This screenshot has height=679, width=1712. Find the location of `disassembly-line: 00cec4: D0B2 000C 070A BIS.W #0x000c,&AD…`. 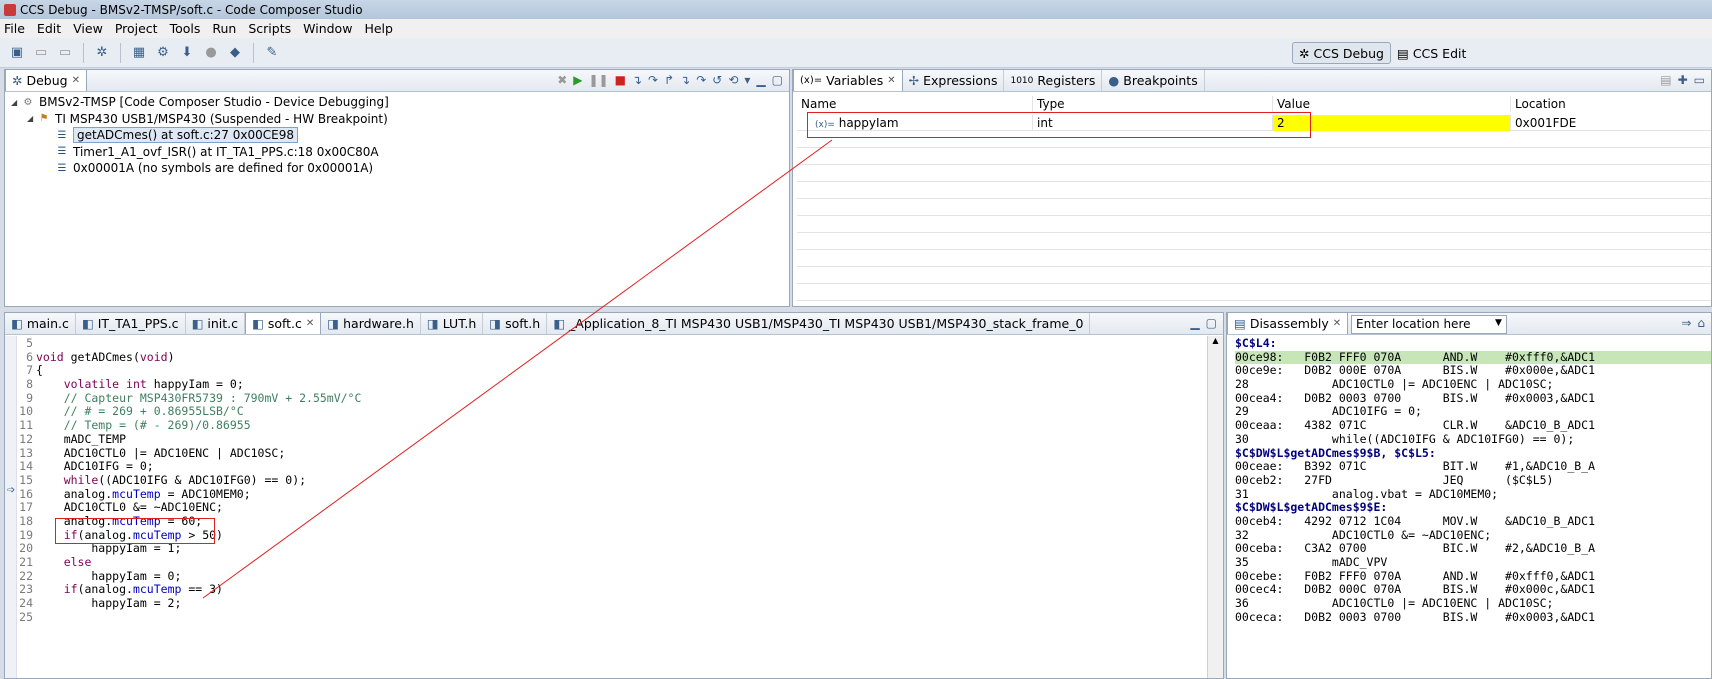

disassembly-line: 00cec4: D0B2 000C 070A BIS.W #0x000c,&AD… is located at coordinates (1473, 590).